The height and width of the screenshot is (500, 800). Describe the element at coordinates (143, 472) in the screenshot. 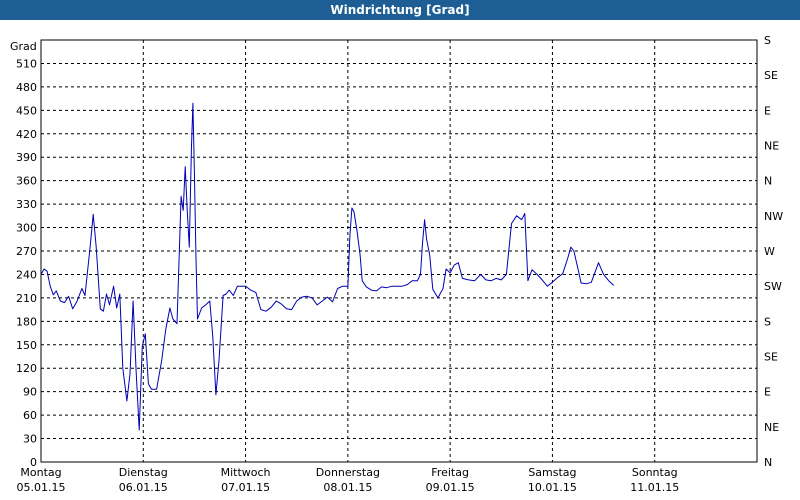

I see `x-tick-day: Dienstag` at that location.